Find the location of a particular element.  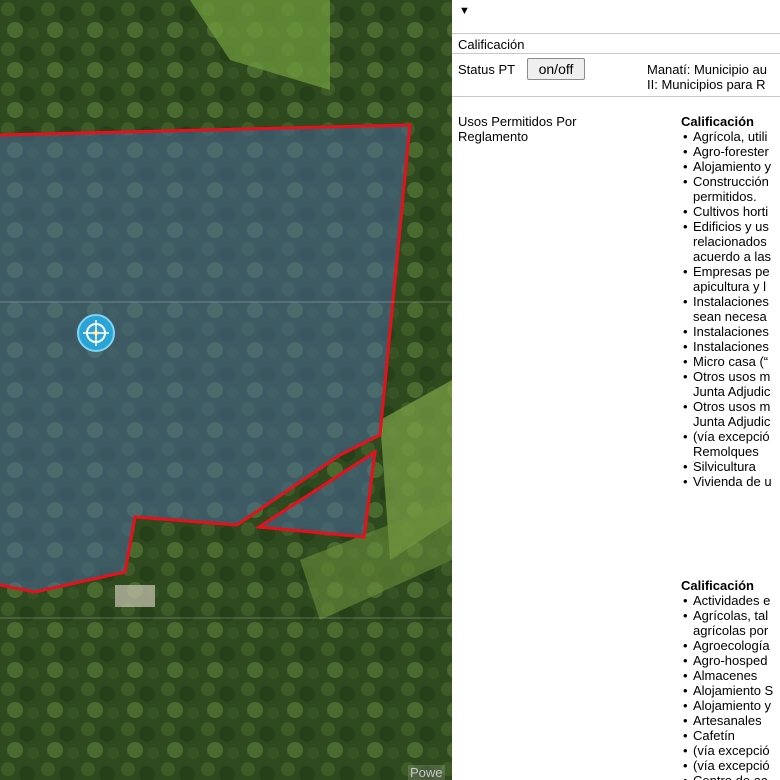

list-item: Agroecología is located at coordinates (727, 645).